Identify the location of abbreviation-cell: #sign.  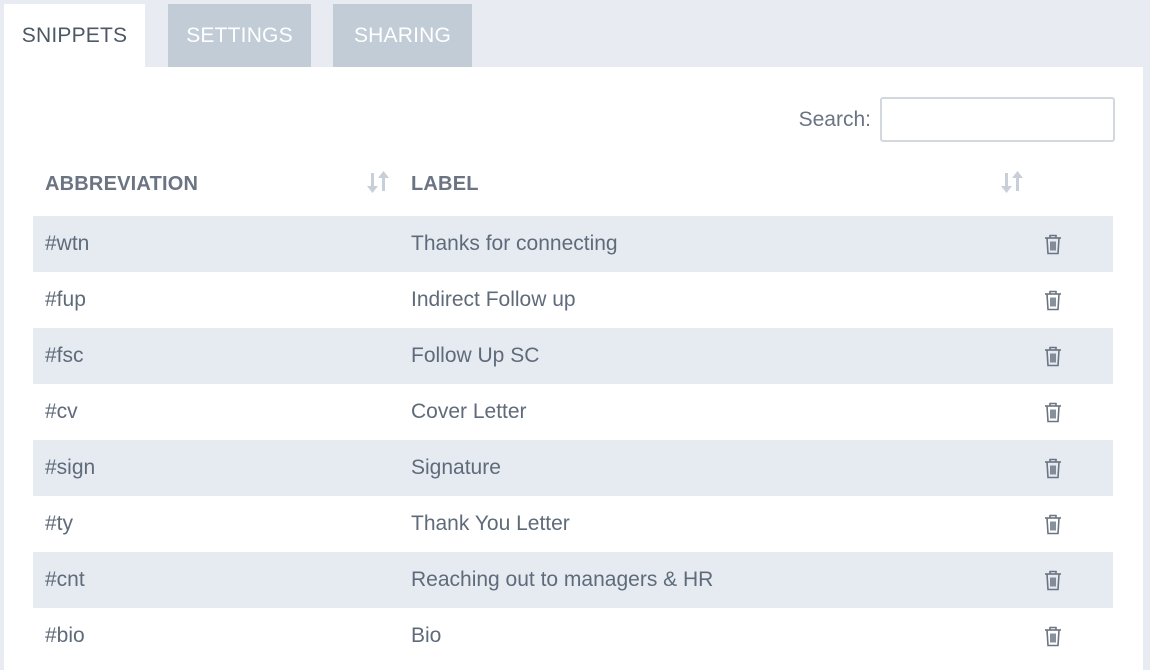
(70, 467).